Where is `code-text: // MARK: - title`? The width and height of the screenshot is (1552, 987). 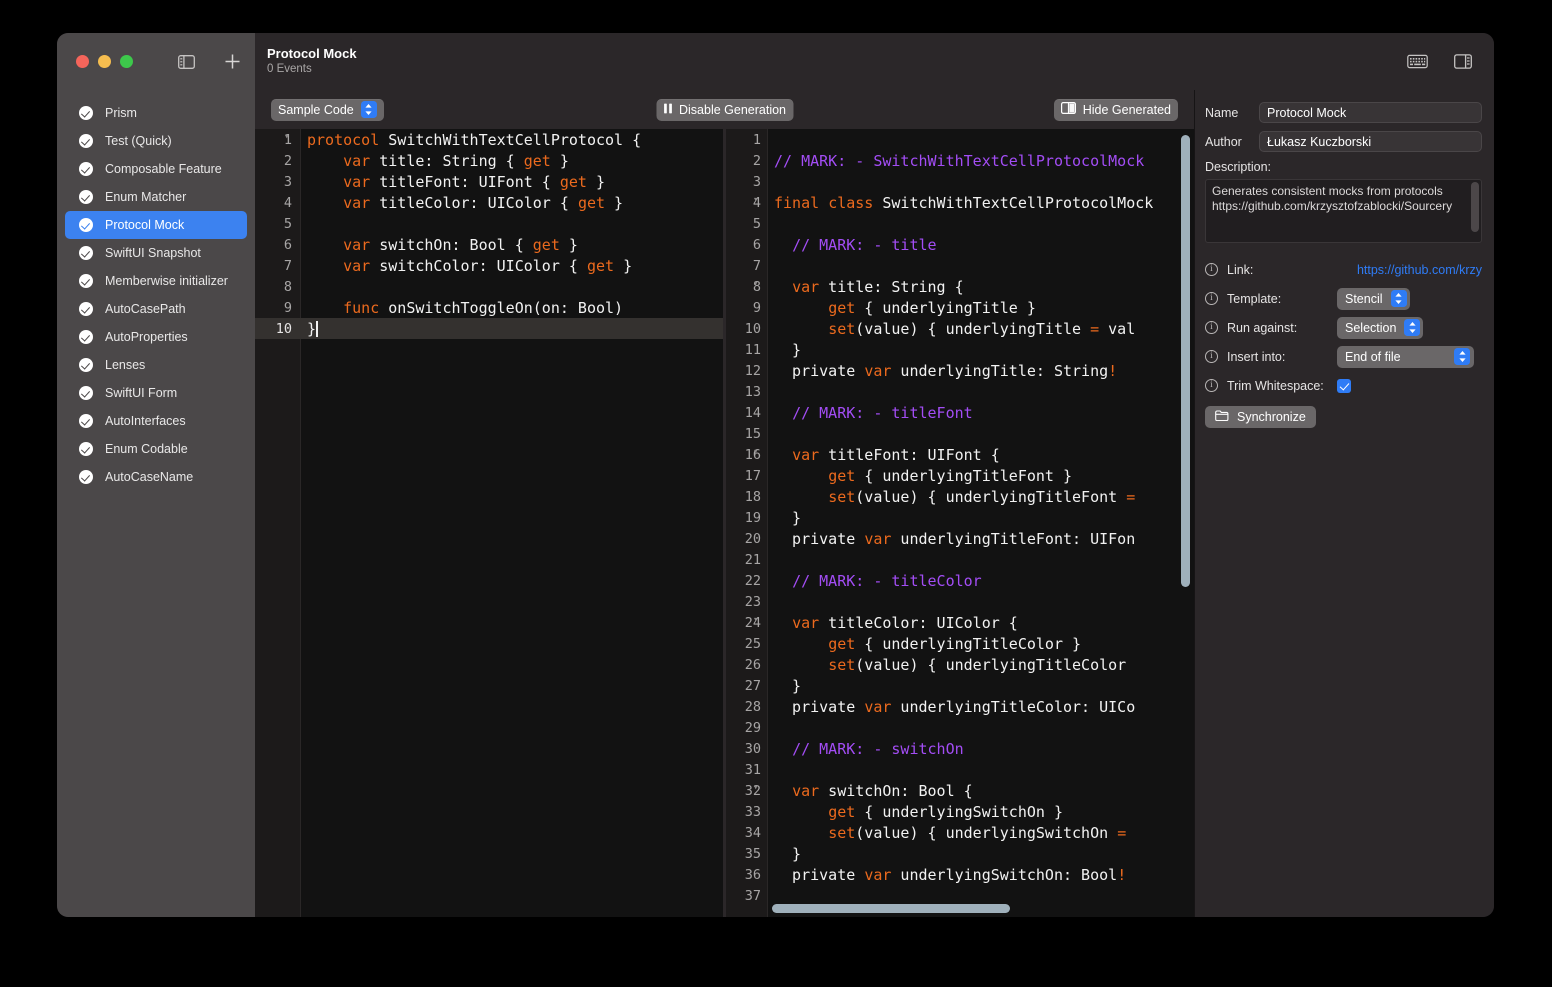 code-text: // MARK: - title is located at coordinates (864, 244).